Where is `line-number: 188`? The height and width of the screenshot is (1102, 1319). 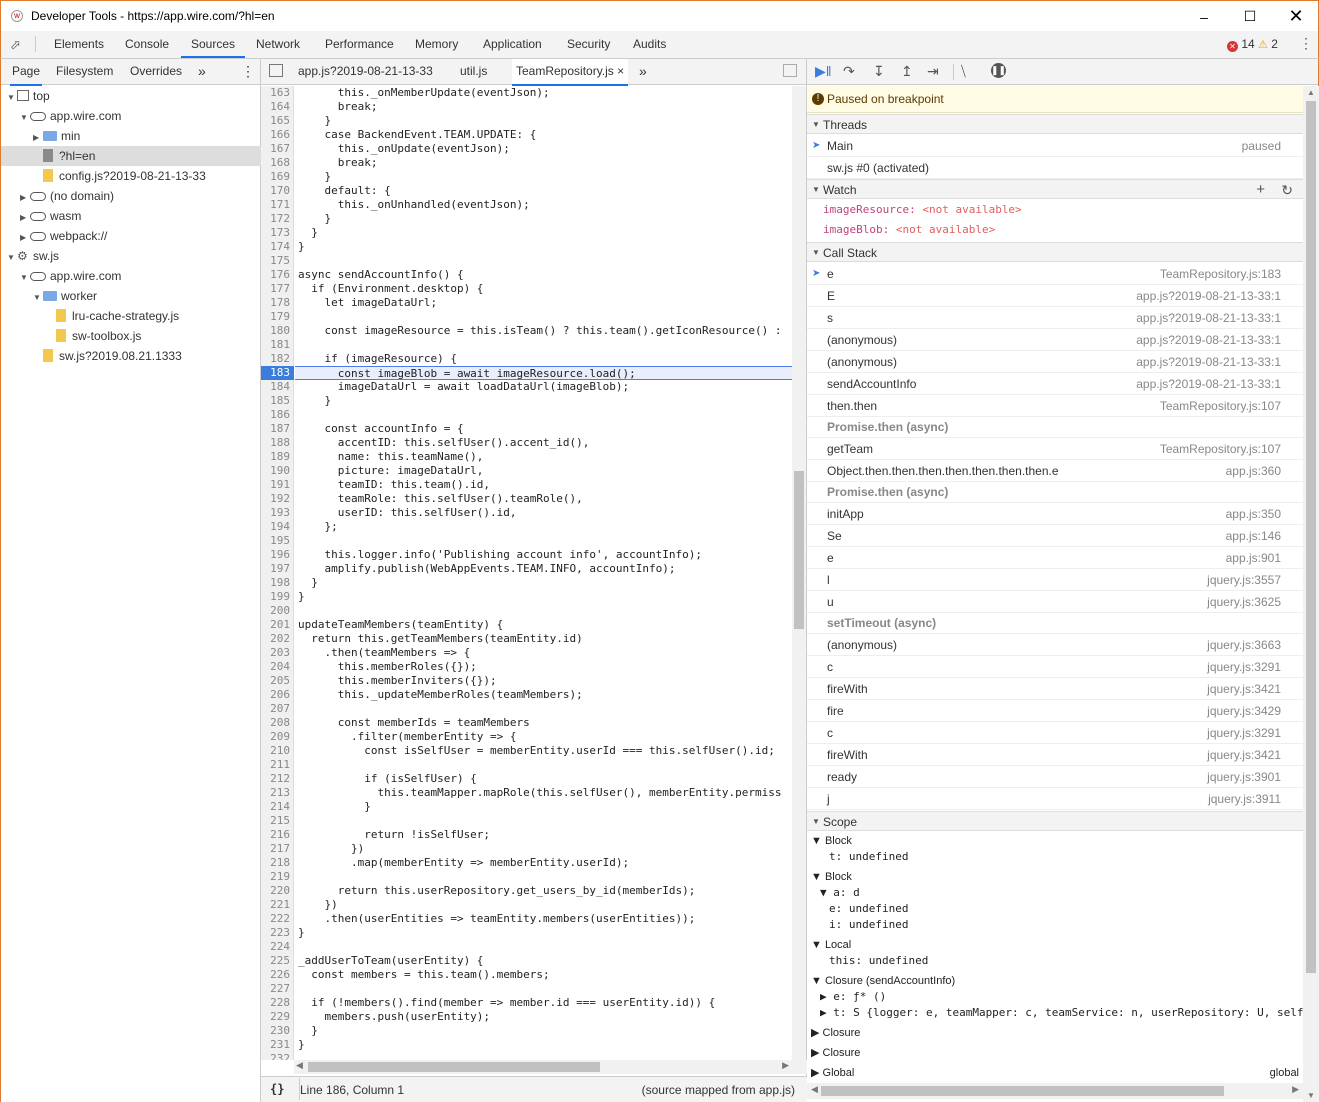 line-number: 188 is located at coordinates (277, 443).